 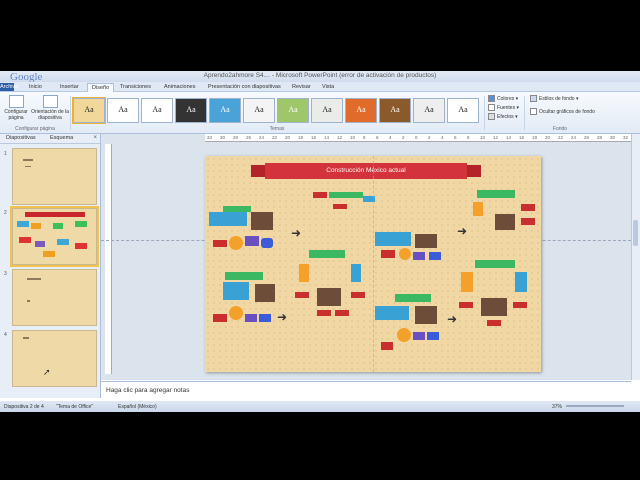 What do you see at coordinates (416, 137) in the screenshot?
I see `ruler-tick-label: 0` at bounding box center [416, 137].